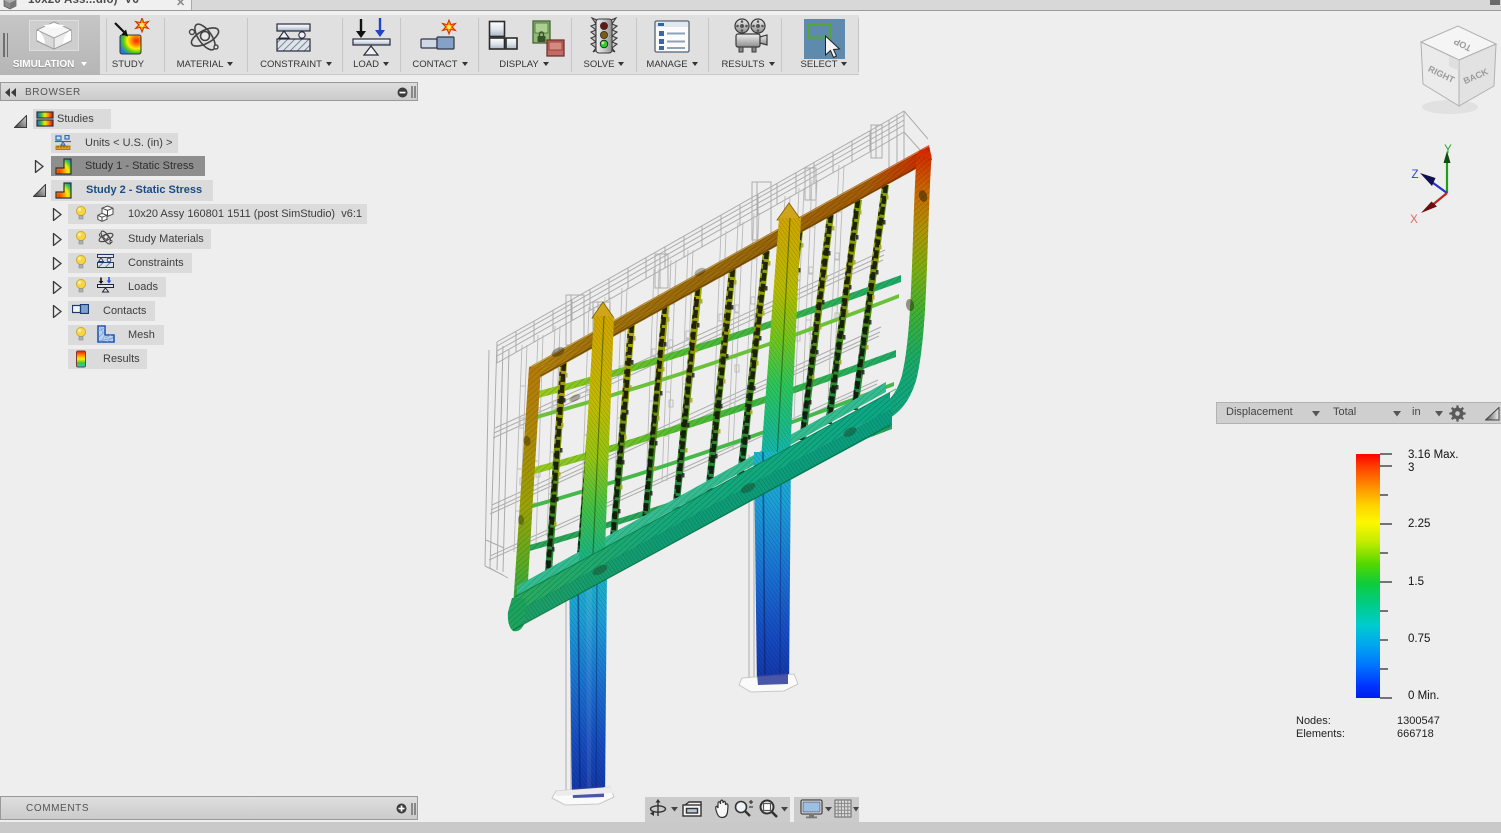 This screenshot has height=833, width=1501. Describe the element at coordinates (1448, 150) in the screenshot. I see `svg-text: Y` at that location.